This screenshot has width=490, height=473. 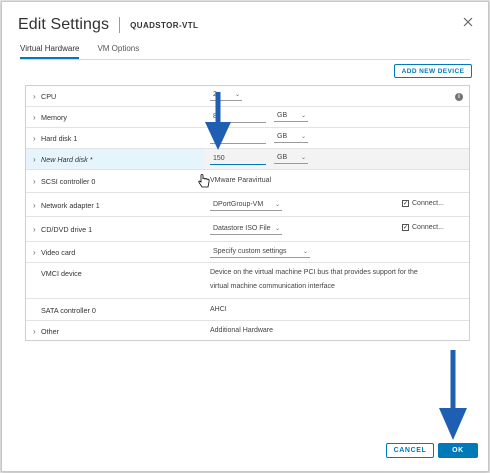 I want to click on row-label: Other, so click(x=50, y=331).